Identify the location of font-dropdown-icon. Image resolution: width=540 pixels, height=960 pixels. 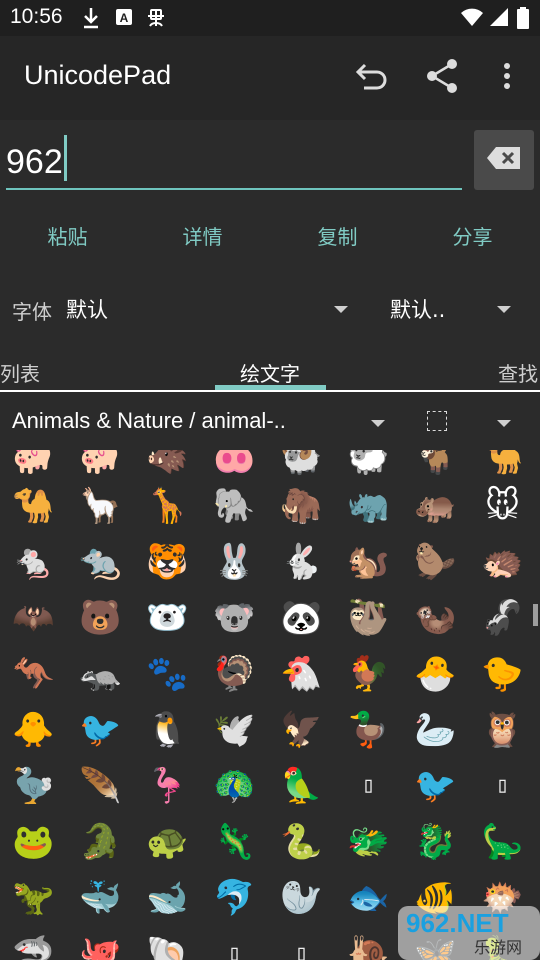
(341, 309).